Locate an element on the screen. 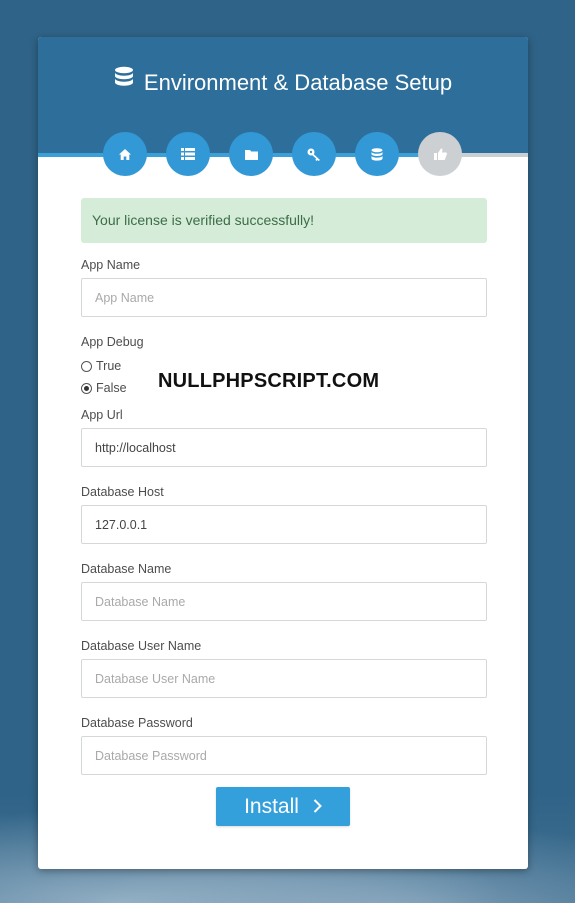 This screenshot has height=903, width=575. home-icon is located at coordinates (125, 154).